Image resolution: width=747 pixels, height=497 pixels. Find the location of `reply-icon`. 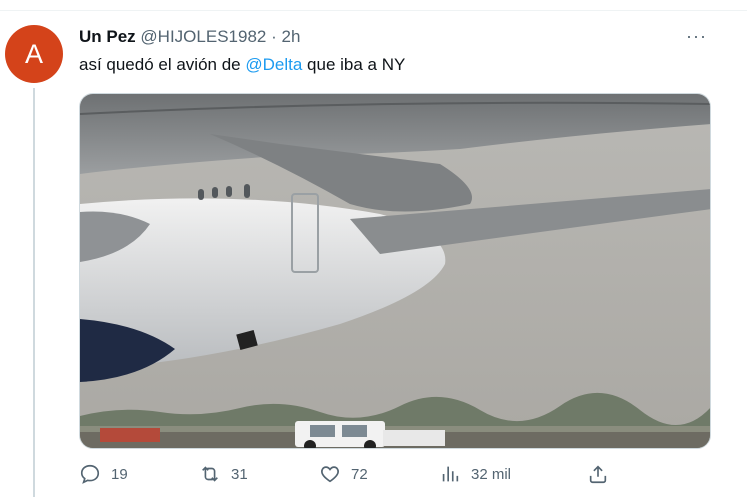

reply-icon is located at coordinates (90, 474).